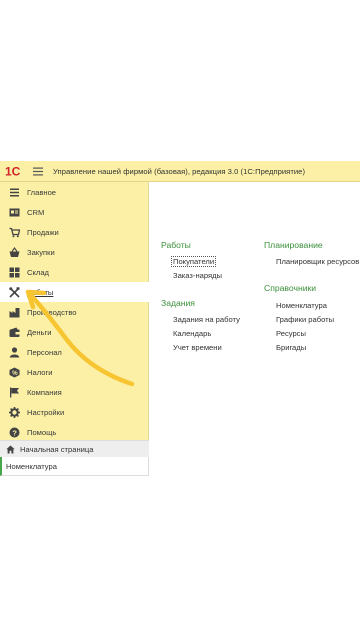 The image size is (360, 640). I want to click on crm-card-icon, so click(14, 212).